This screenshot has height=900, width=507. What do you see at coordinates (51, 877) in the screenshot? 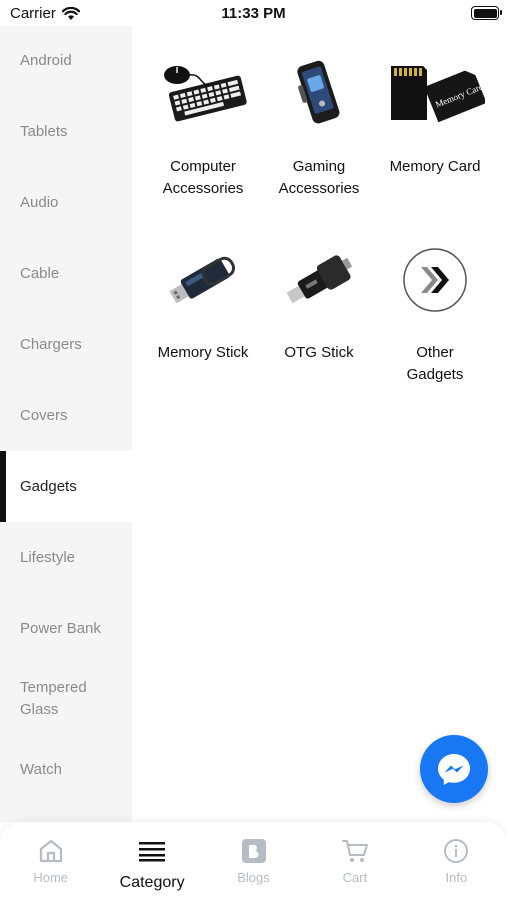
I see `nav-label: Home` at bounding box center [51, 877].